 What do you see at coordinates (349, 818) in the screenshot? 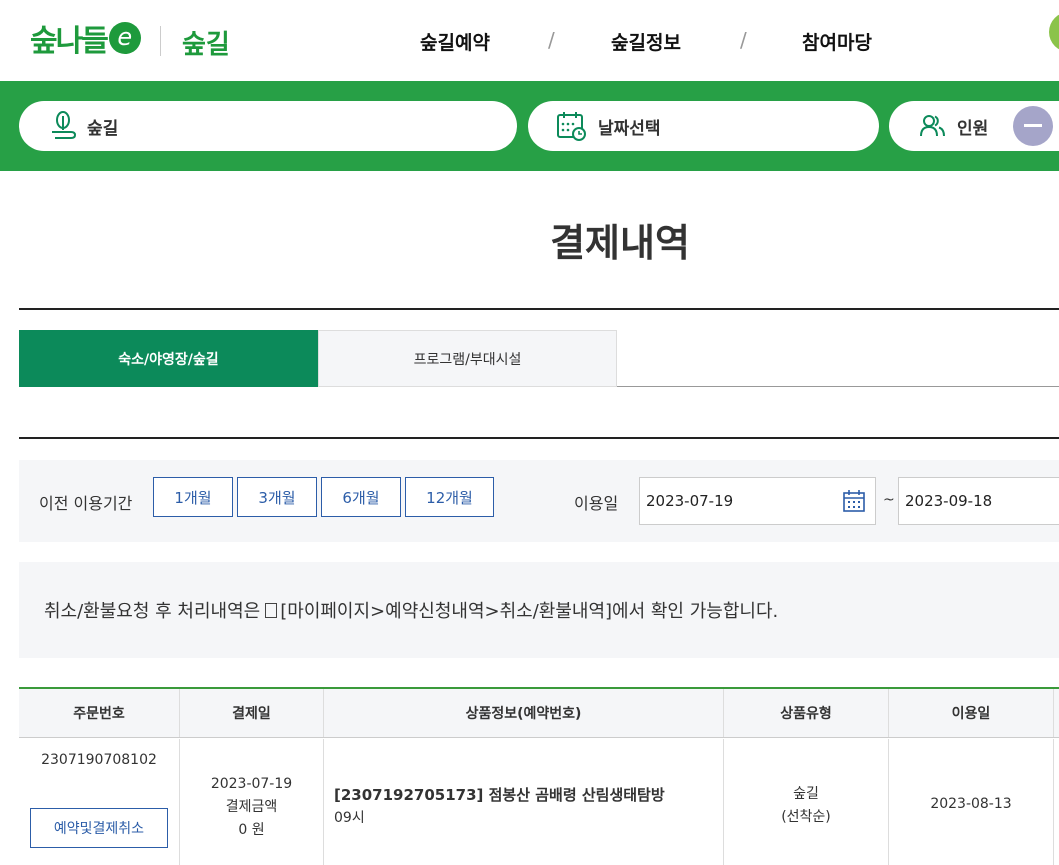
I see `product-time: 09시` at bounding box center [349, 818].